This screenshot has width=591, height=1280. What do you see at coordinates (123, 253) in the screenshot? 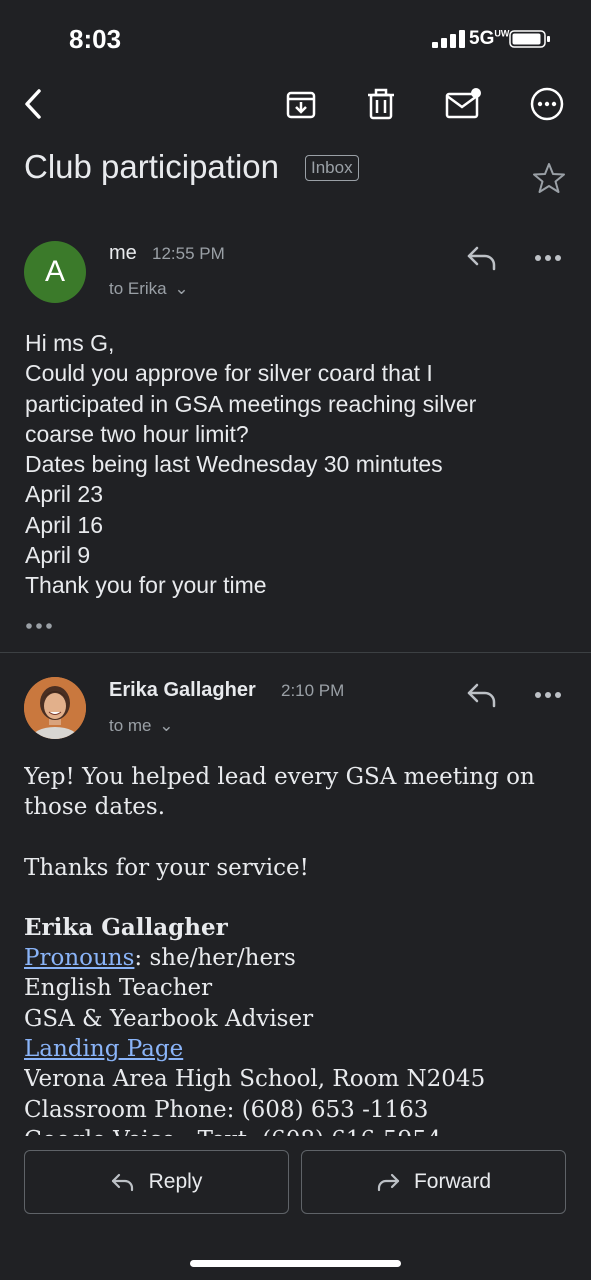
I see `sender-name: me` at bounding box center [123, 253].